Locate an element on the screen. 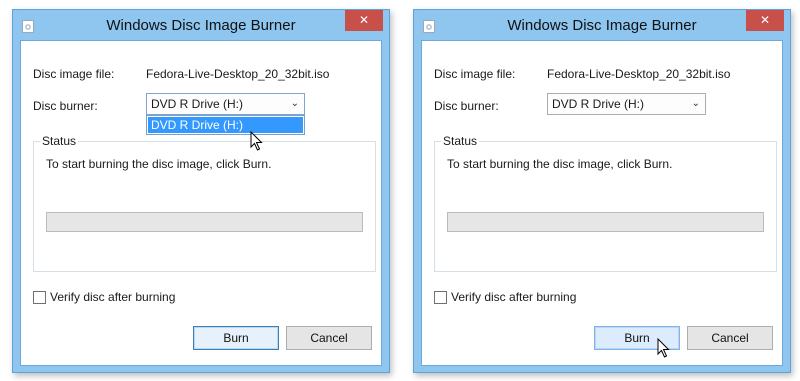 This screenshot has width=800, height=381. dropdown-option-dvd-r-drive: DVD R Drive (H:) is located at coordinates (225, 125).